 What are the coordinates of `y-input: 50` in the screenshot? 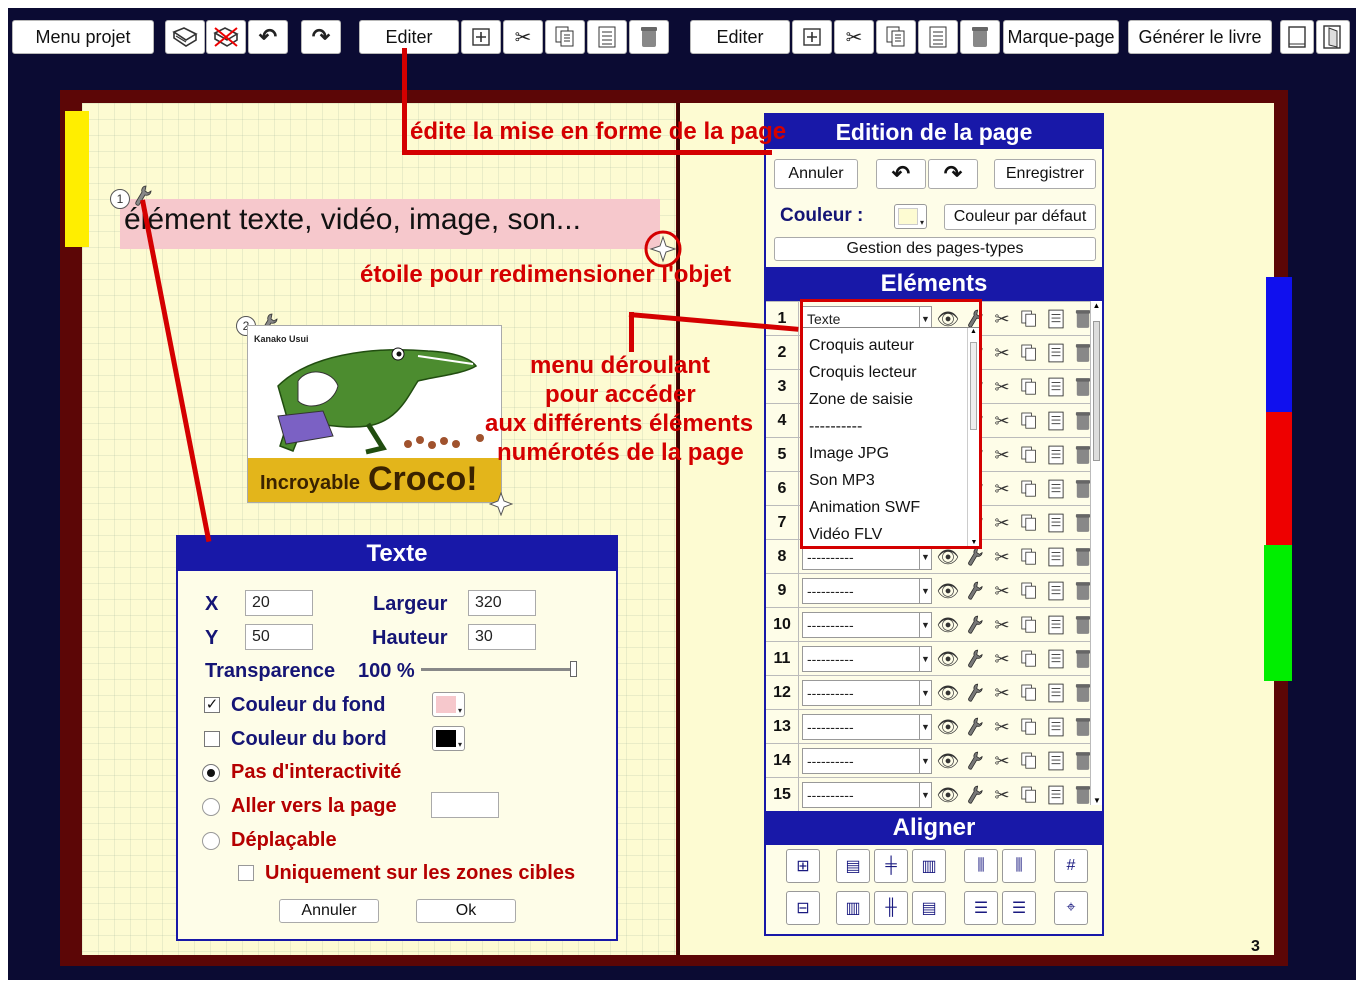 It's located at (279, 637).